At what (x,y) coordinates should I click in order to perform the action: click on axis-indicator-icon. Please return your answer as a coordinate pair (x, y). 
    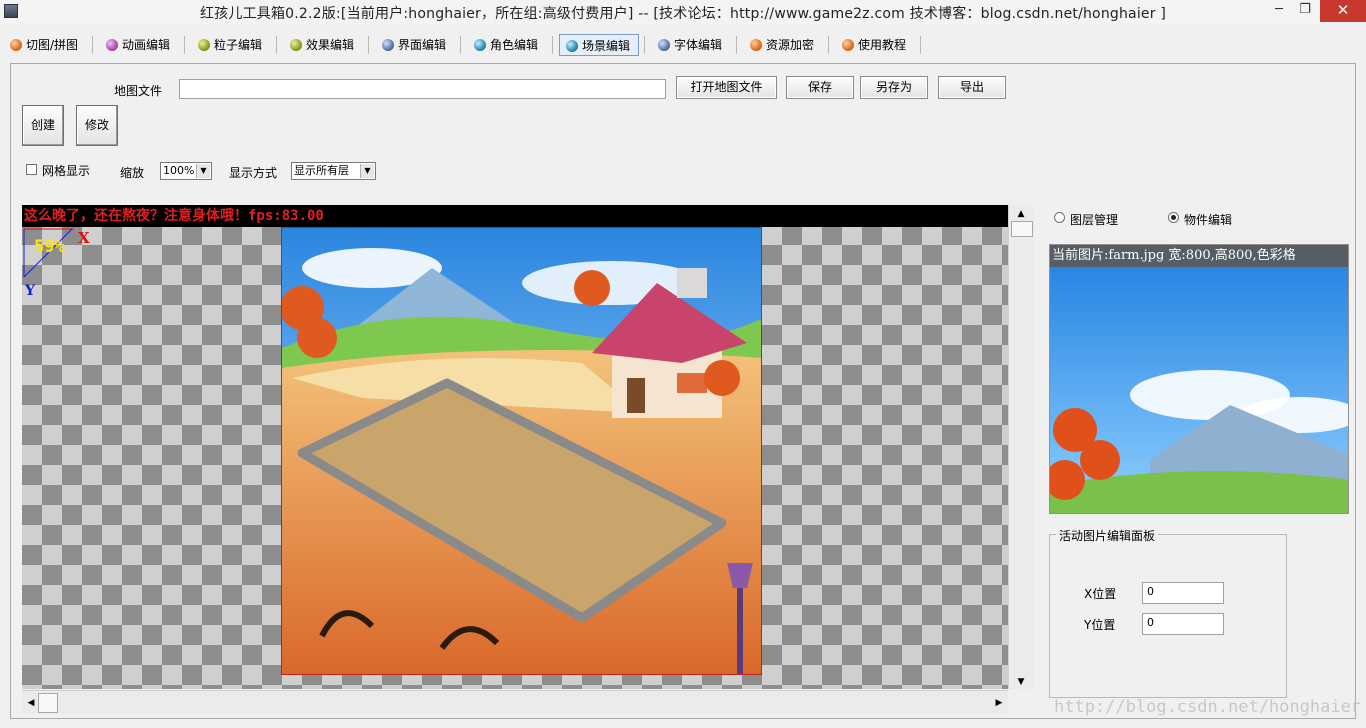
    Looking at the image, I should click on (48, 253).